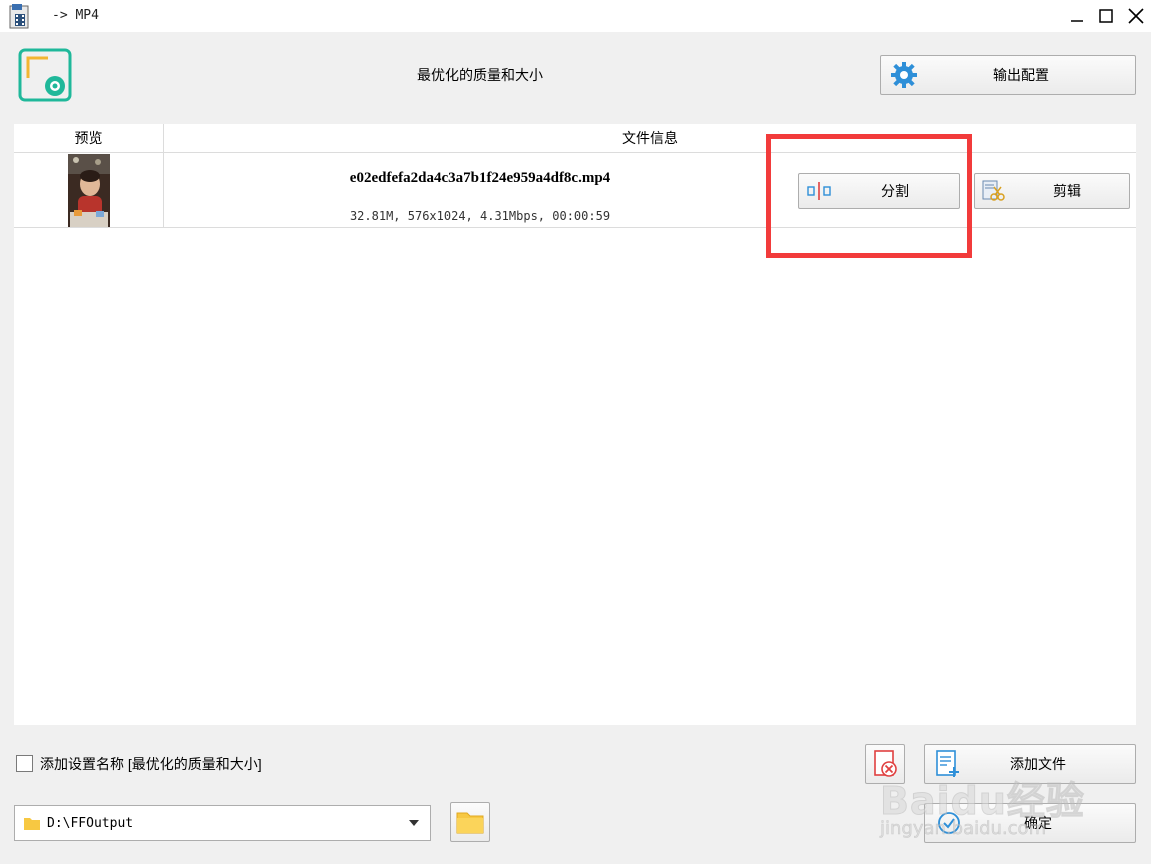 Image resolution: width=1151 pixels, height=864 pixels. What do you see at coordinates (1038, 823) in the screenshot?
I see `ok-label: 确定` at bounding box center [1038, 823].